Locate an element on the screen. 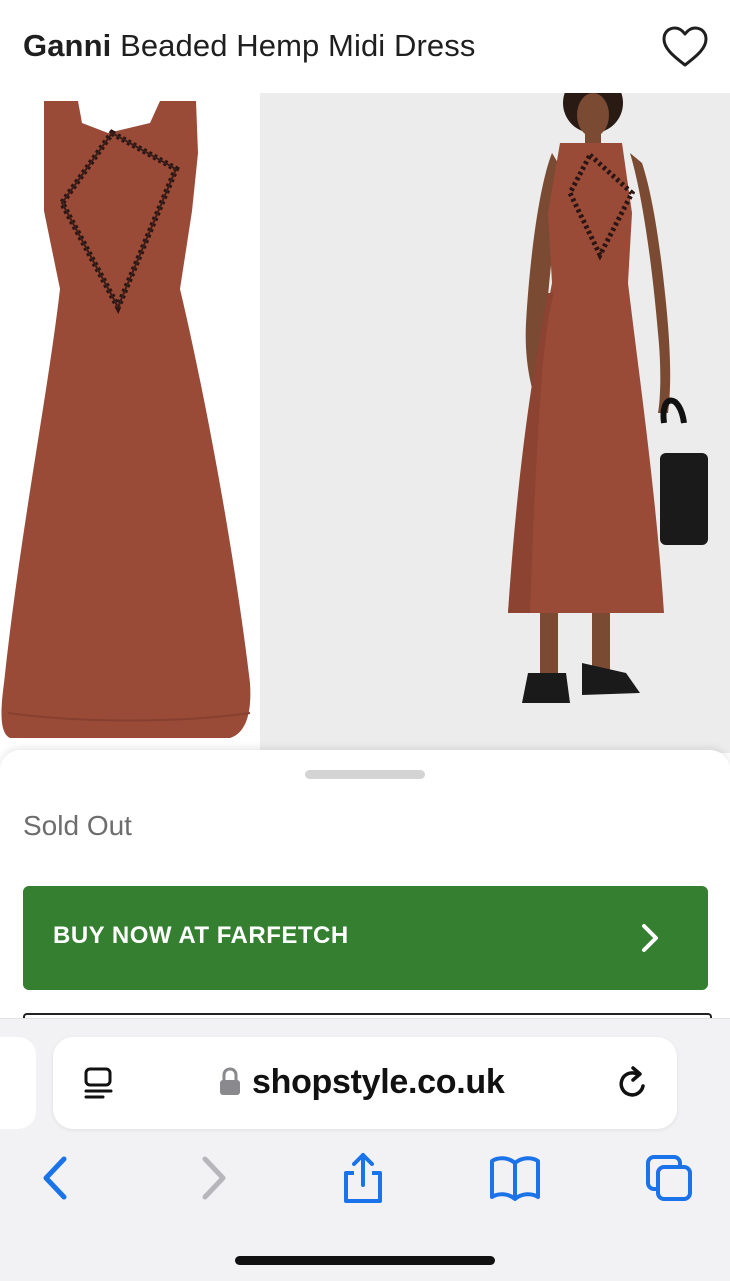  tabs-icon is located at coordinates (669, 1178).